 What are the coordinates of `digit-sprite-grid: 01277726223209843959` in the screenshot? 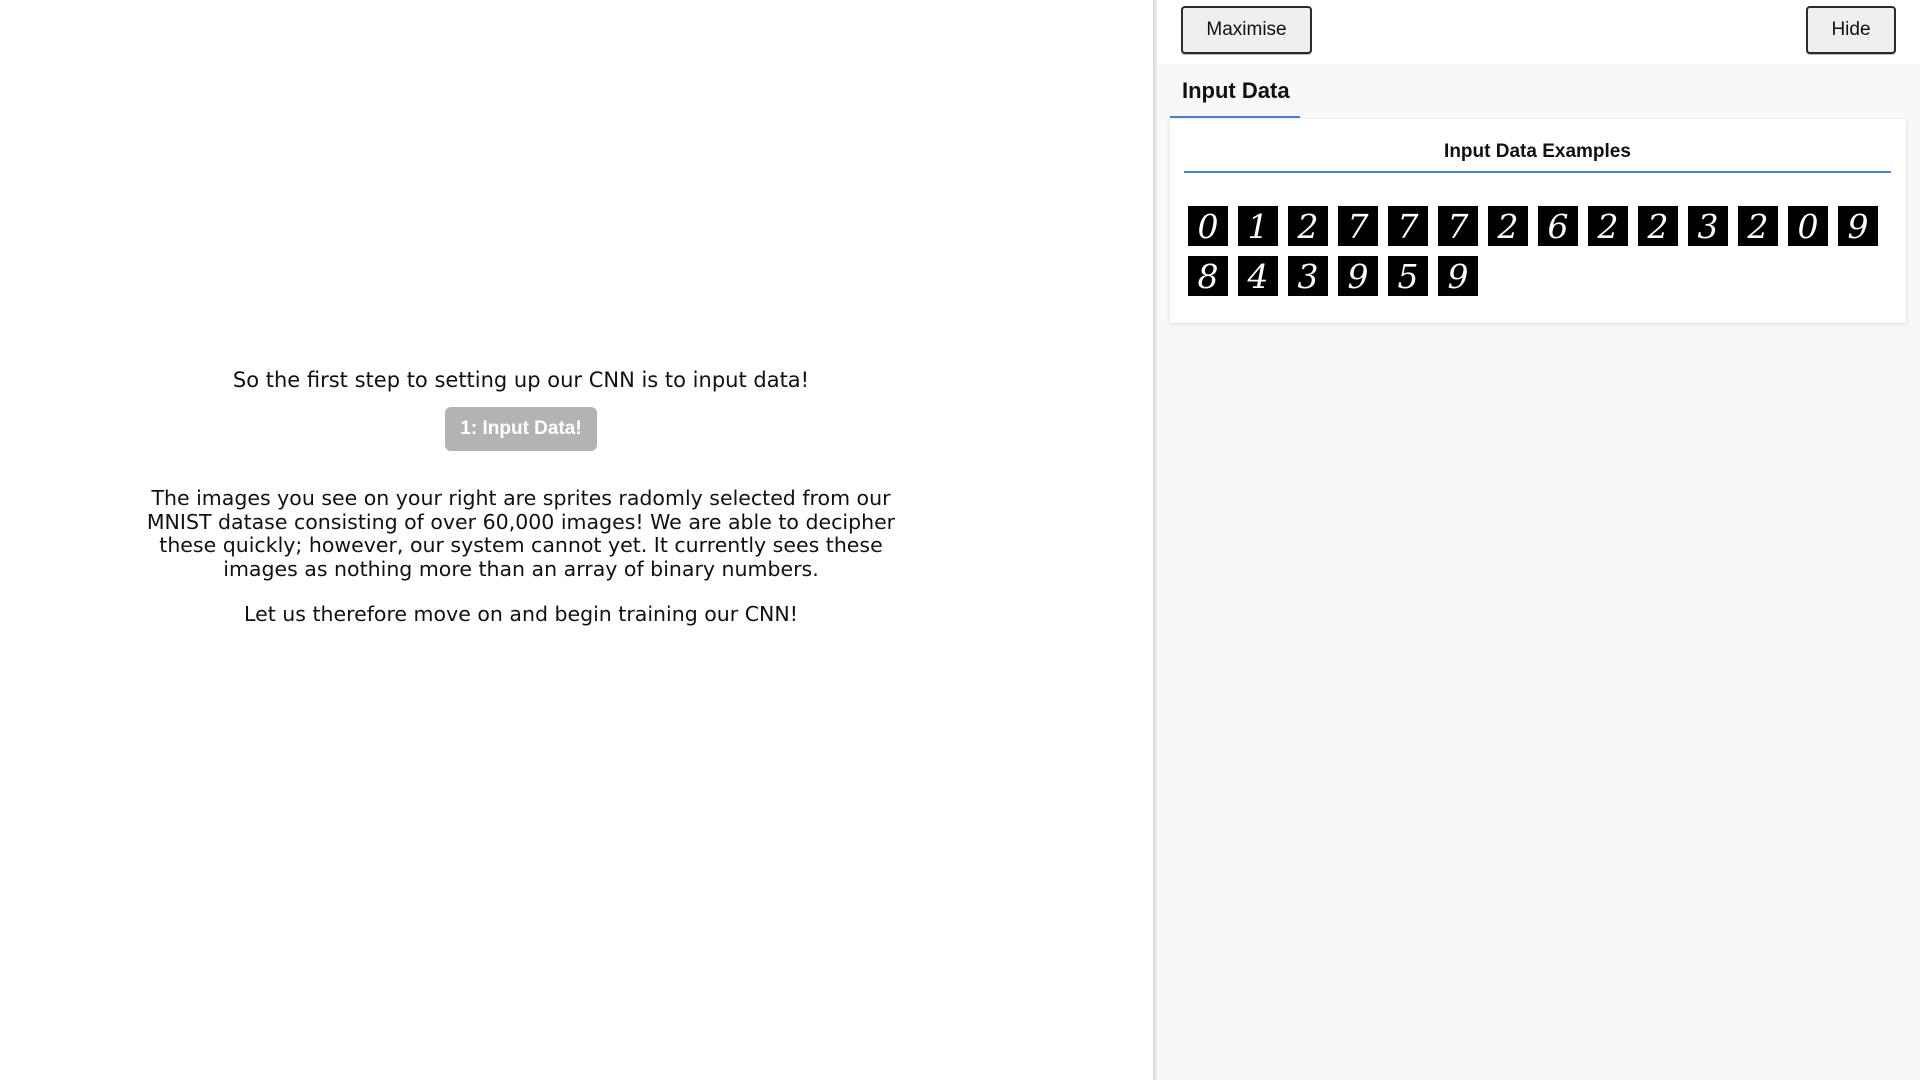 It's located at (1544, 251).